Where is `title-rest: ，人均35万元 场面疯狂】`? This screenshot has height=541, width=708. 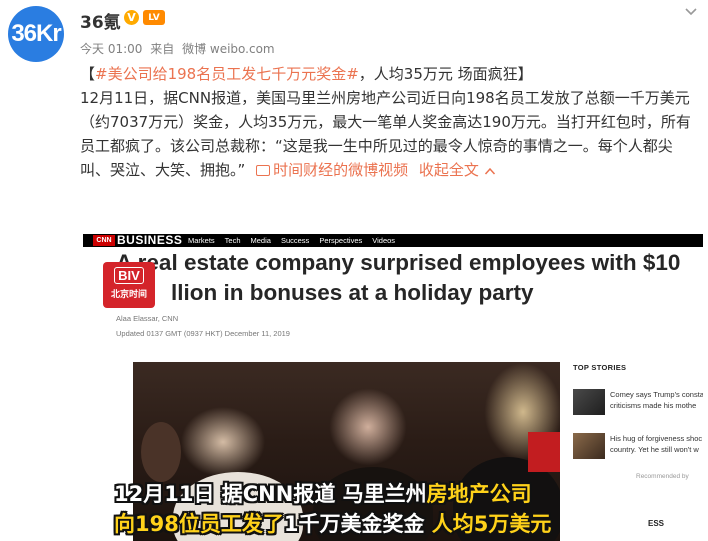
title-rest: ，人均35万元 场面疯狂】 is located at coordinates (445, 74).